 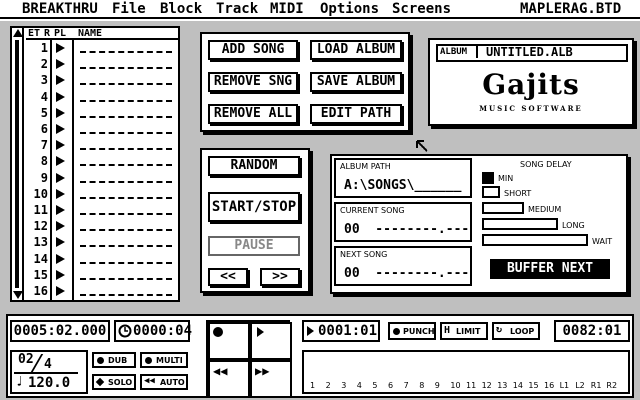 What do you see at coordinates (271, 341) in the screenshot?
I see `play-button` at bounding box center [271, 341].